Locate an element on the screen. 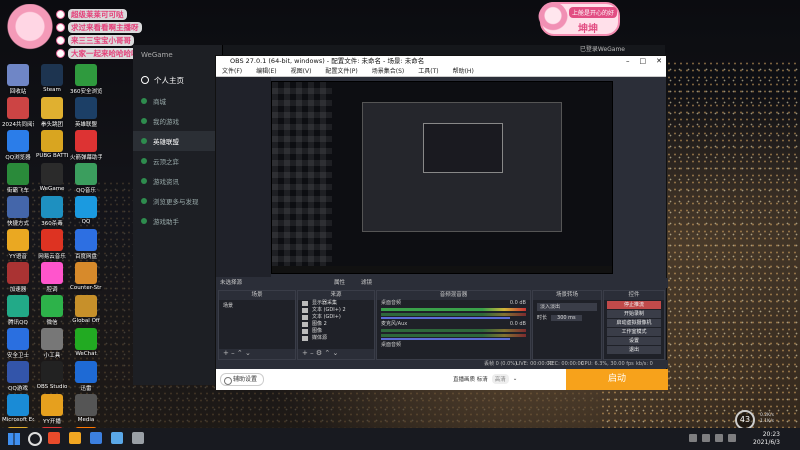 The width and height of the screenshot is (800, 450). source-item: 文本 (GDI+) is located at coordinates (336, 317).